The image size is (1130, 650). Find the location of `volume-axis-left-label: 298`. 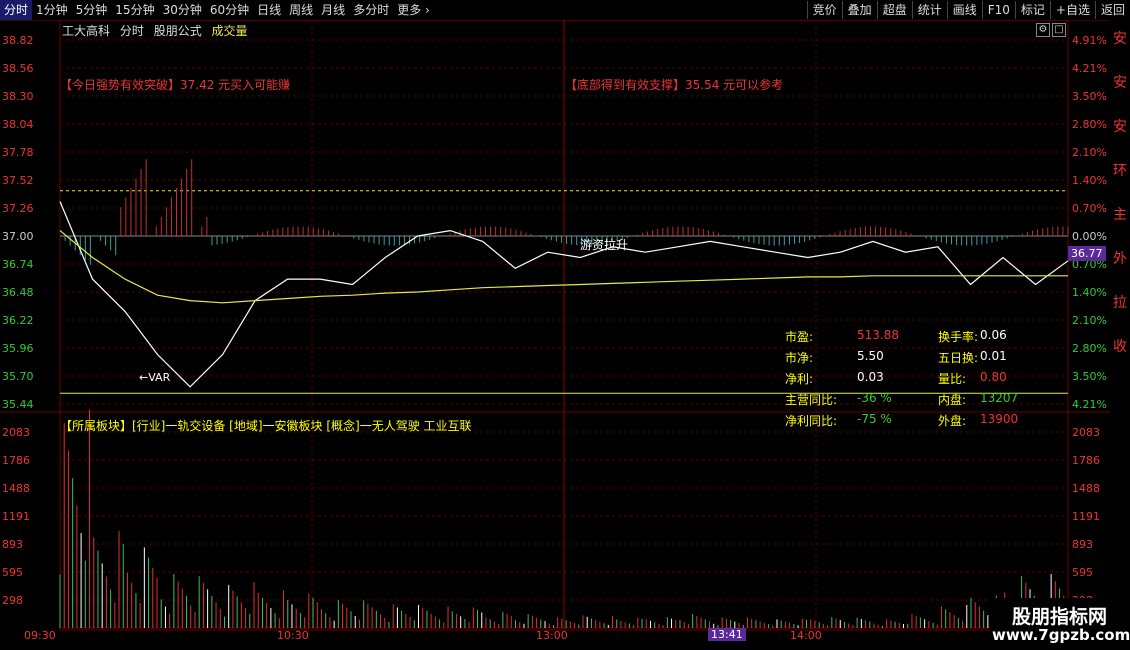

volume-axis-left-label: 298 is located at coordinates (12, 600).